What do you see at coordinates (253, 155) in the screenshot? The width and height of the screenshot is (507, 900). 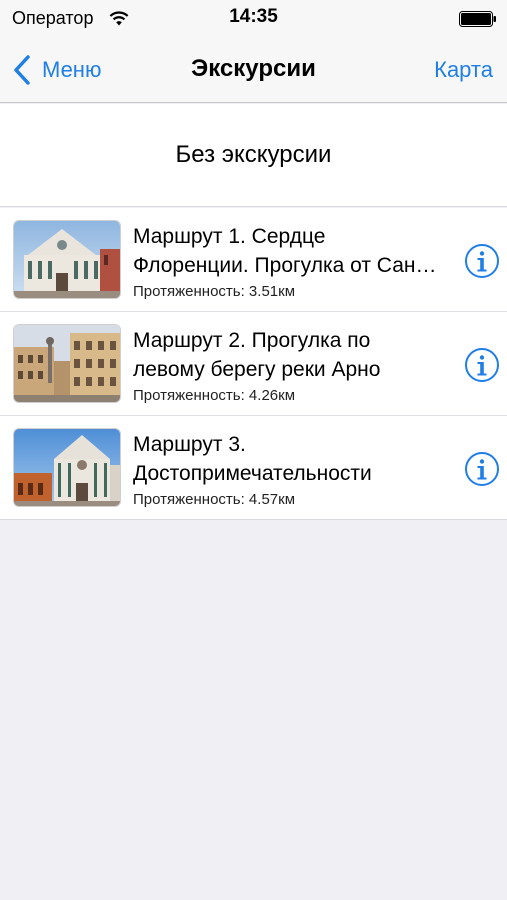 I see `no-tour-option: Без экскурсии` at bounding box center [253, 155].